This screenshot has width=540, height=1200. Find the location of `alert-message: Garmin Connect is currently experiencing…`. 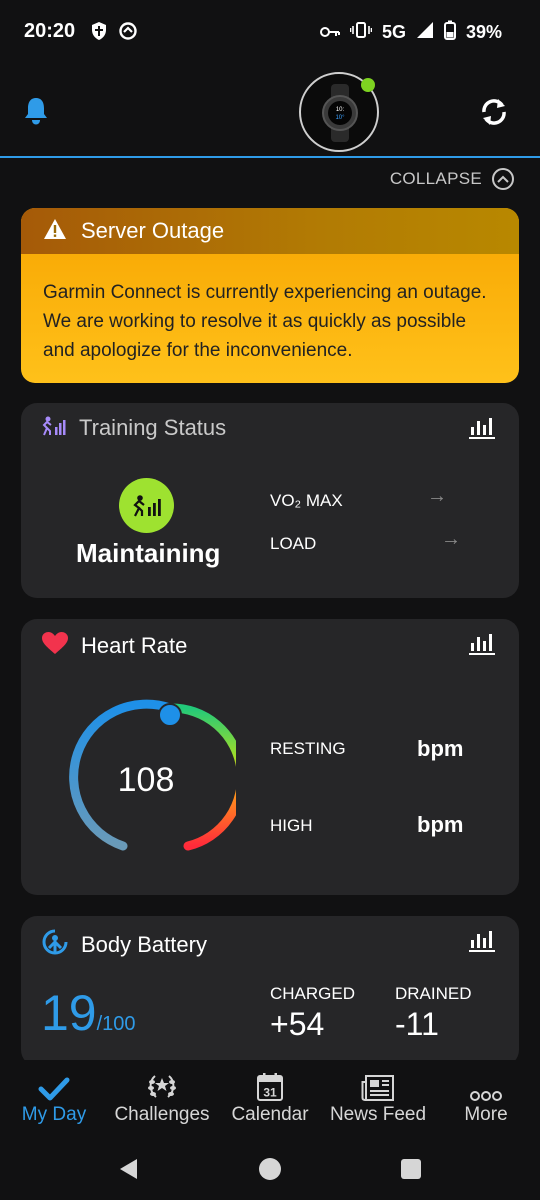

alert-message: Garmin Connect is currently experiencing… is located at coordinates (265, 321).